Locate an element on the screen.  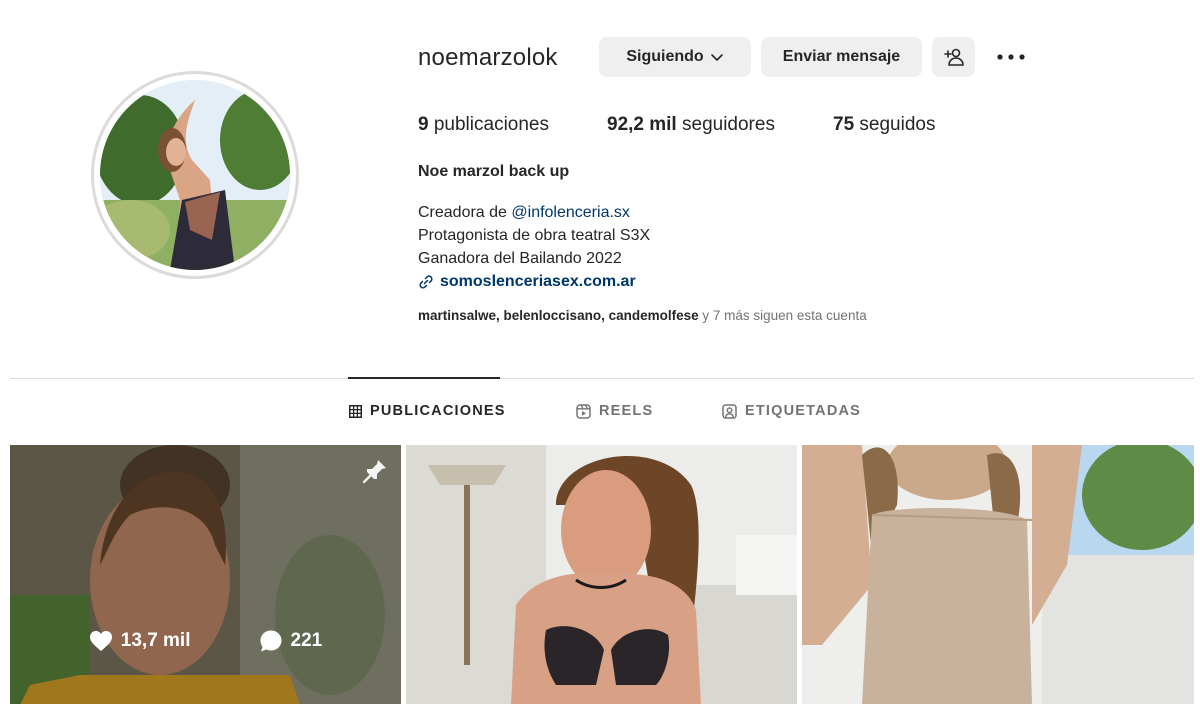
more-options-button is located at coordinates (1011, 57).